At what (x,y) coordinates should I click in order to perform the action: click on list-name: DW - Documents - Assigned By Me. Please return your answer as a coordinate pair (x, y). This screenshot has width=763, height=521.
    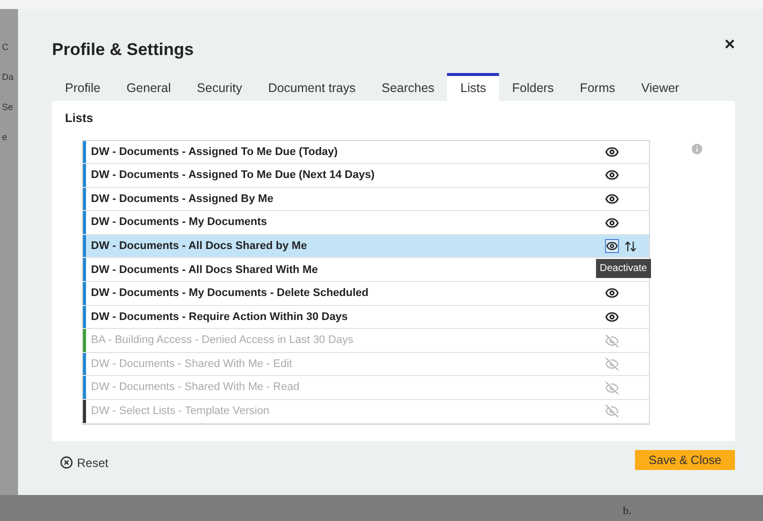
    Looking at the image, I should click on (182, 199).